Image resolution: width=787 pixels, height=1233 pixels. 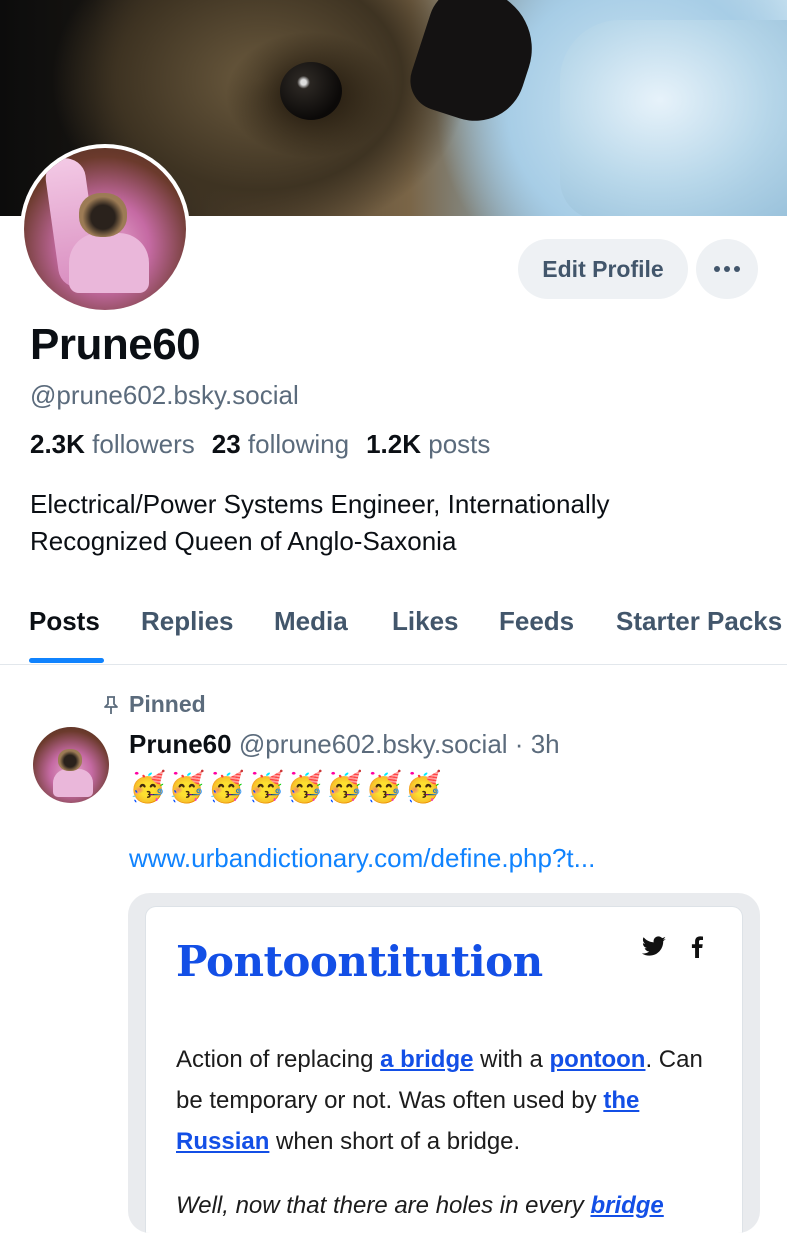 What do you see at coordinates (653, 946) in the screenshot?
I see `twitter-icon` at bounding box center [653, 946].